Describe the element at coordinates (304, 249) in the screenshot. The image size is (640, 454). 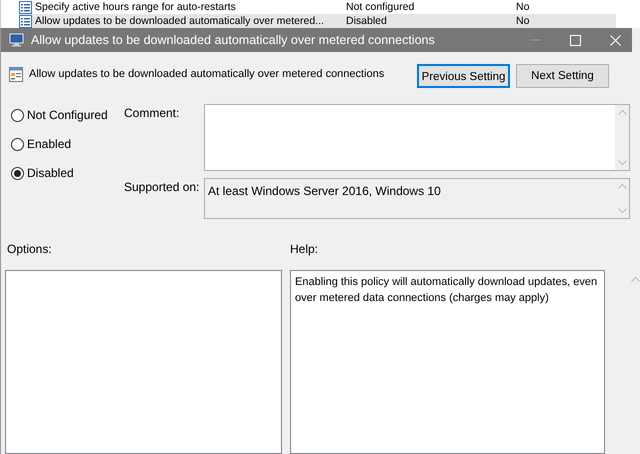
I see `section-label: Help:` at that location.